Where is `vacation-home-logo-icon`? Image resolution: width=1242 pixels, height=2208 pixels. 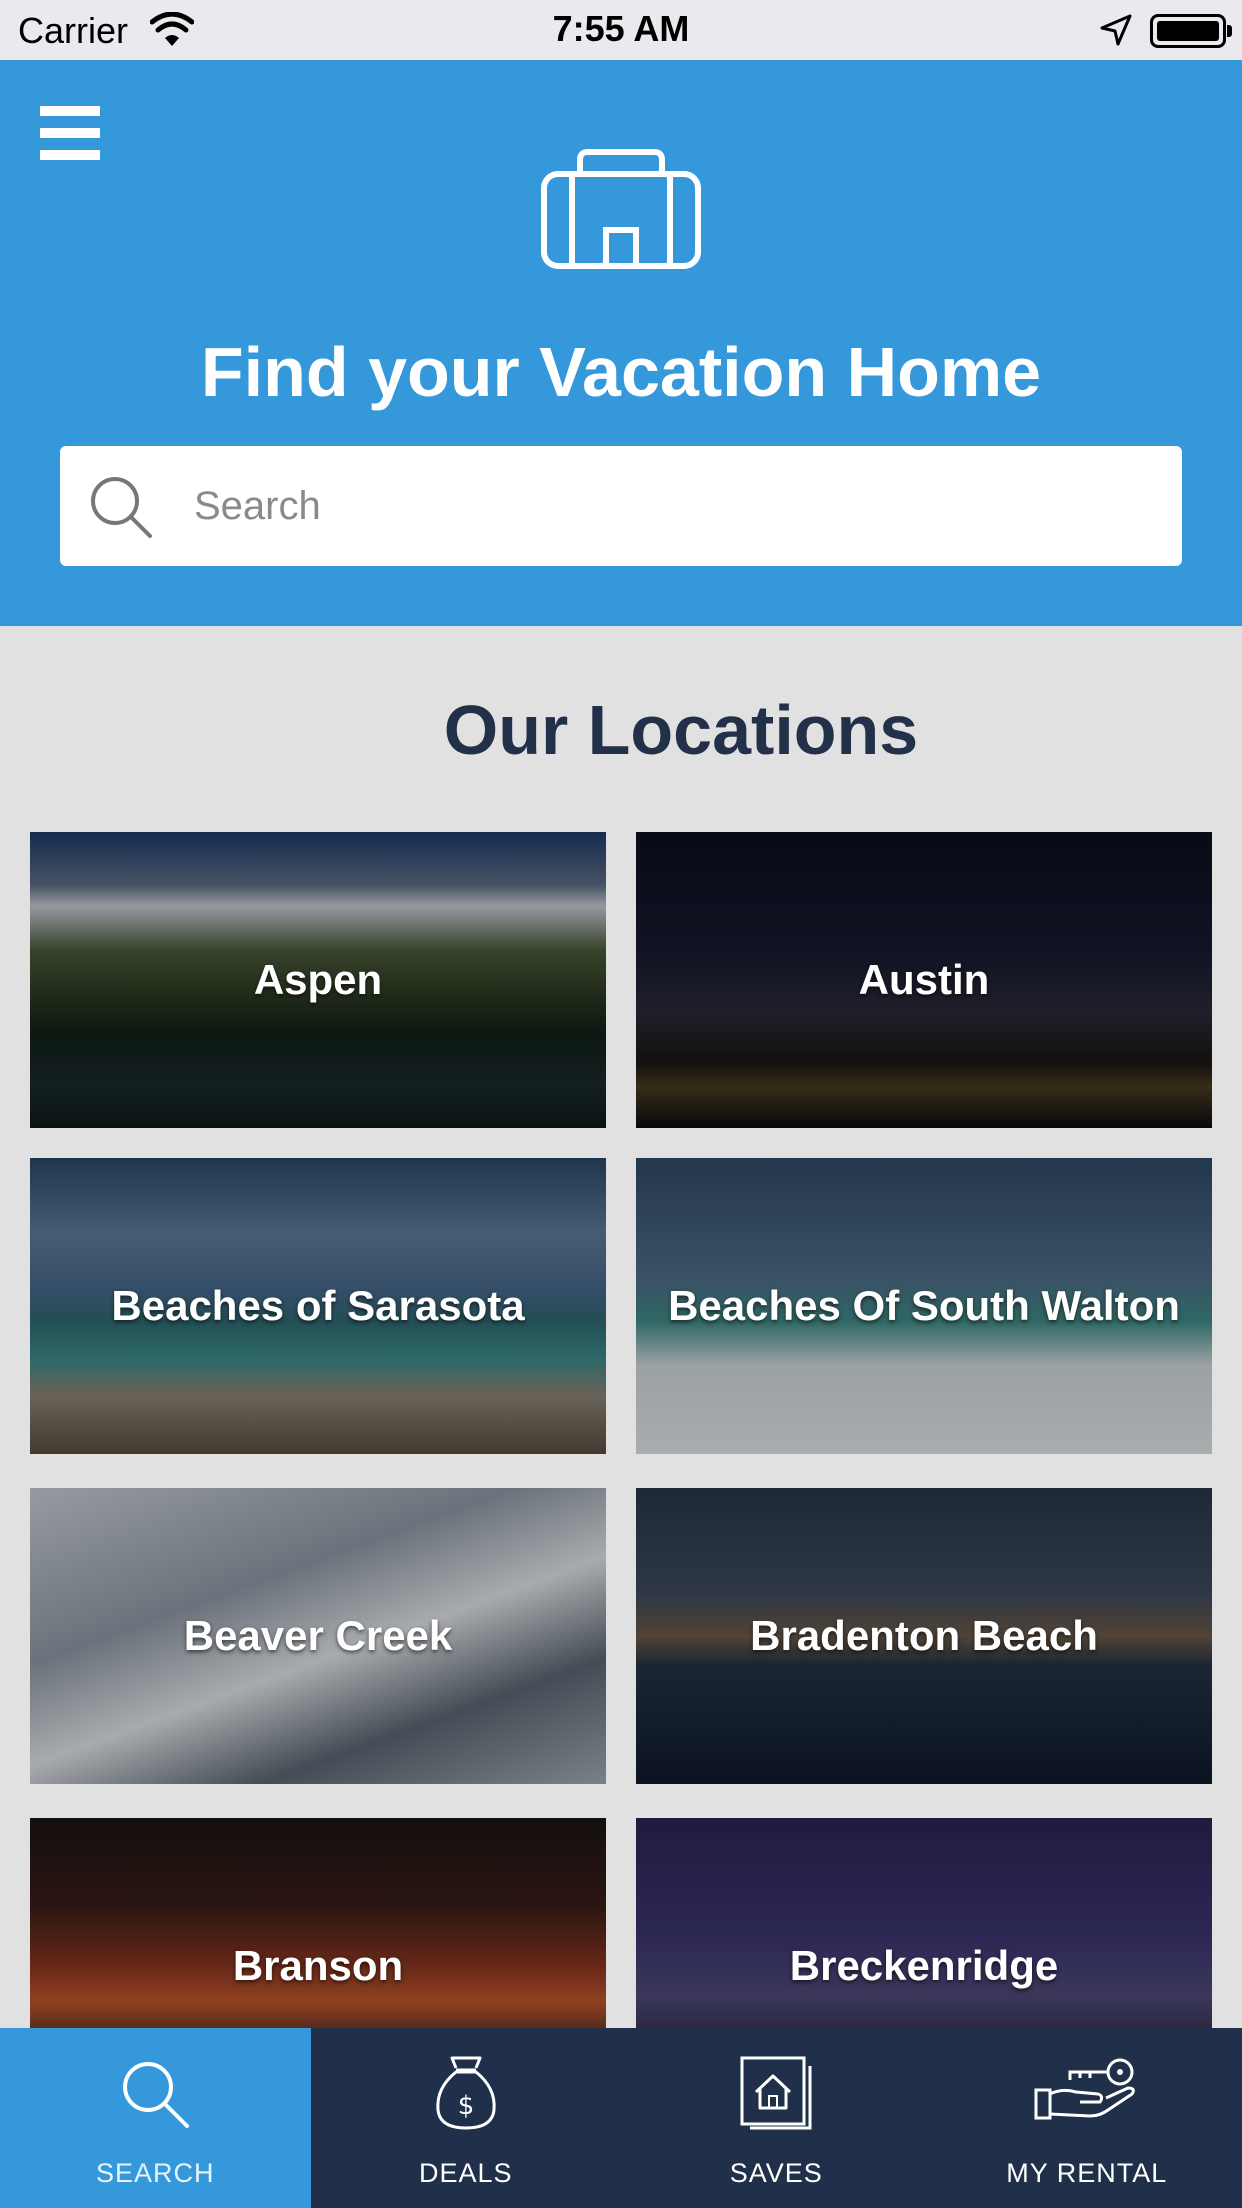
vacation-home-logo-icon is located at coordinates (621, 209).